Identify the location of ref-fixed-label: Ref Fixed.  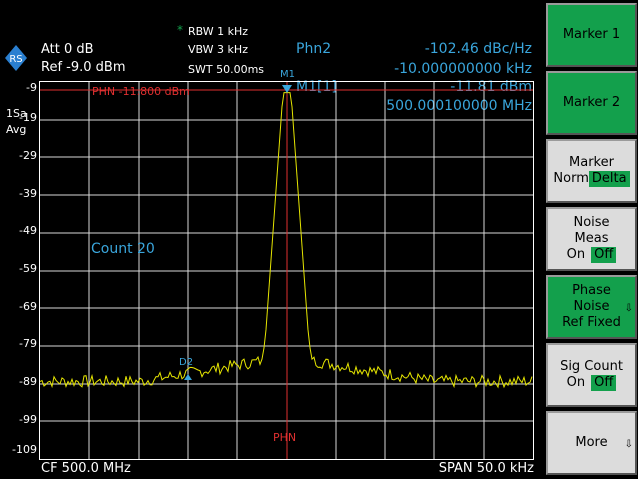
(591, 322).